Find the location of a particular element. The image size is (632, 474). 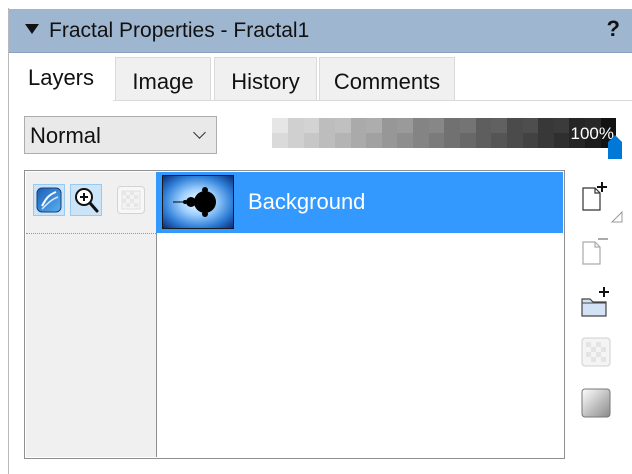

zoom-mode-icon is located at coordinates (87, 200).